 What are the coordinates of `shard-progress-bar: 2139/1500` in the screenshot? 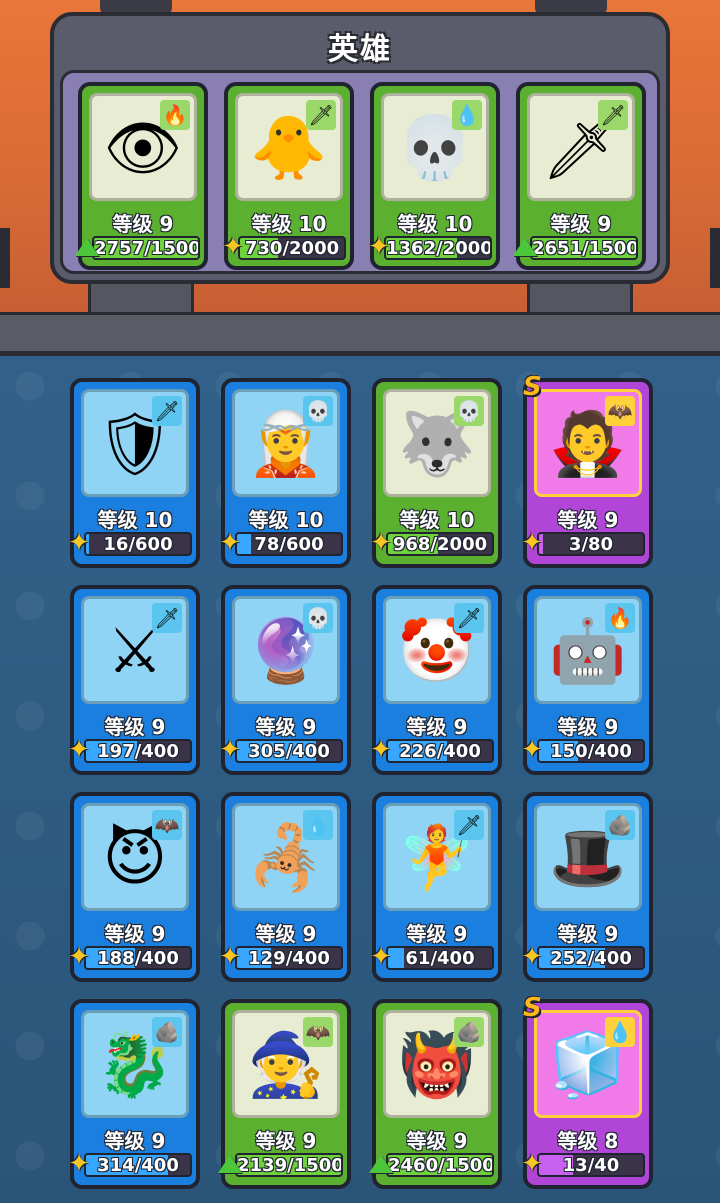 It's located at (289, 1165).